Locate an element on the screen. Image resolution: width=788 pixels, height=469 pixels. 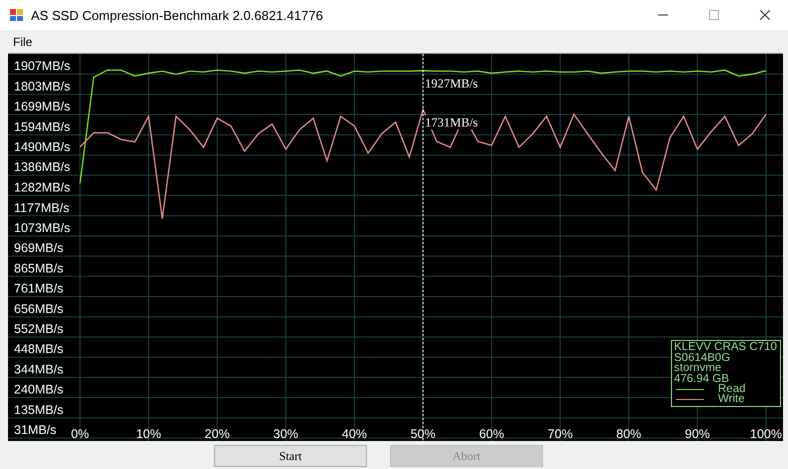
app-icon is located at coordinates (17, 15).